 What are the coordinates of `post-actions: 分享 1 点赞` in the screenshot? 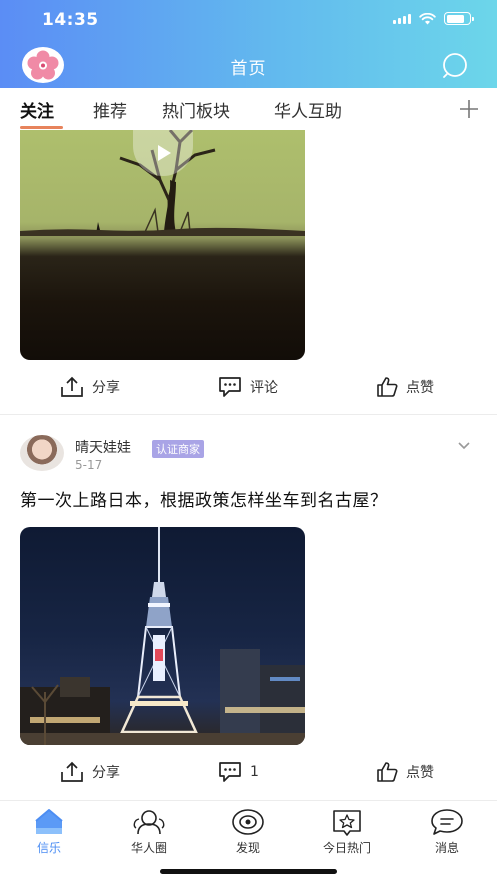 It's located at (248, 772).